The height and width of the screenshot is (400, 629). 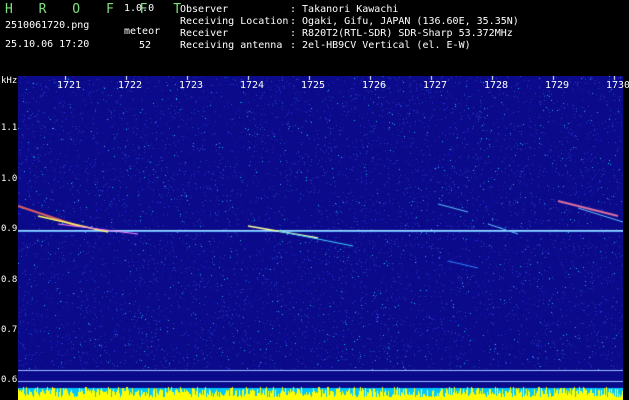 What do you see at coordinates (9, 229) in the screenshot?
I see `y-tick-label: 0.9` at bounding box center [9, 229].